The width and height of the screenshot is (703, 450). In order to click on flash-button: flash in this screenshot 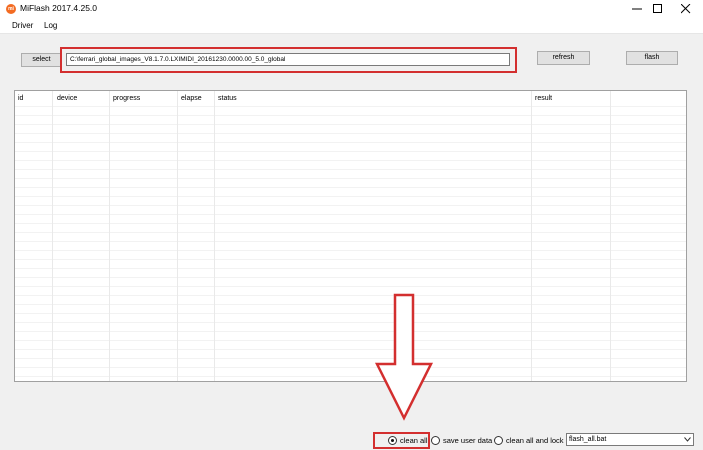, I will do `click(652, 58)`.